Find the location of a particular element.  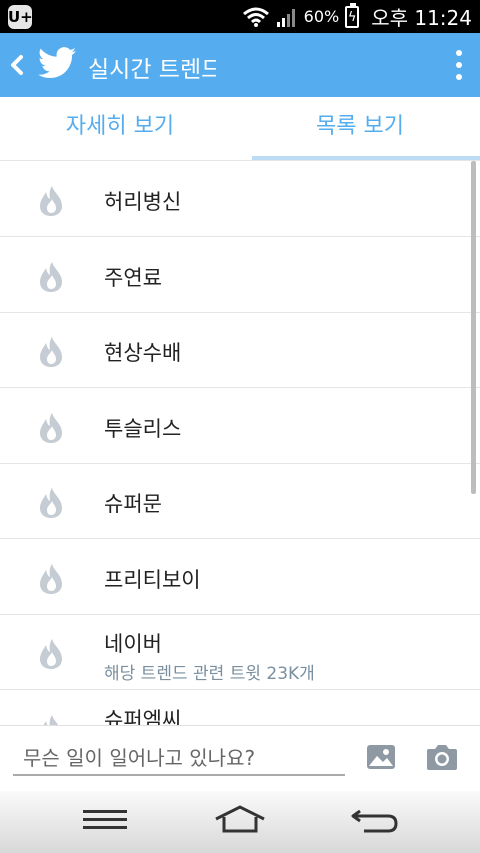

trend-name: 허리병신 is located at coordinates (143, 202).